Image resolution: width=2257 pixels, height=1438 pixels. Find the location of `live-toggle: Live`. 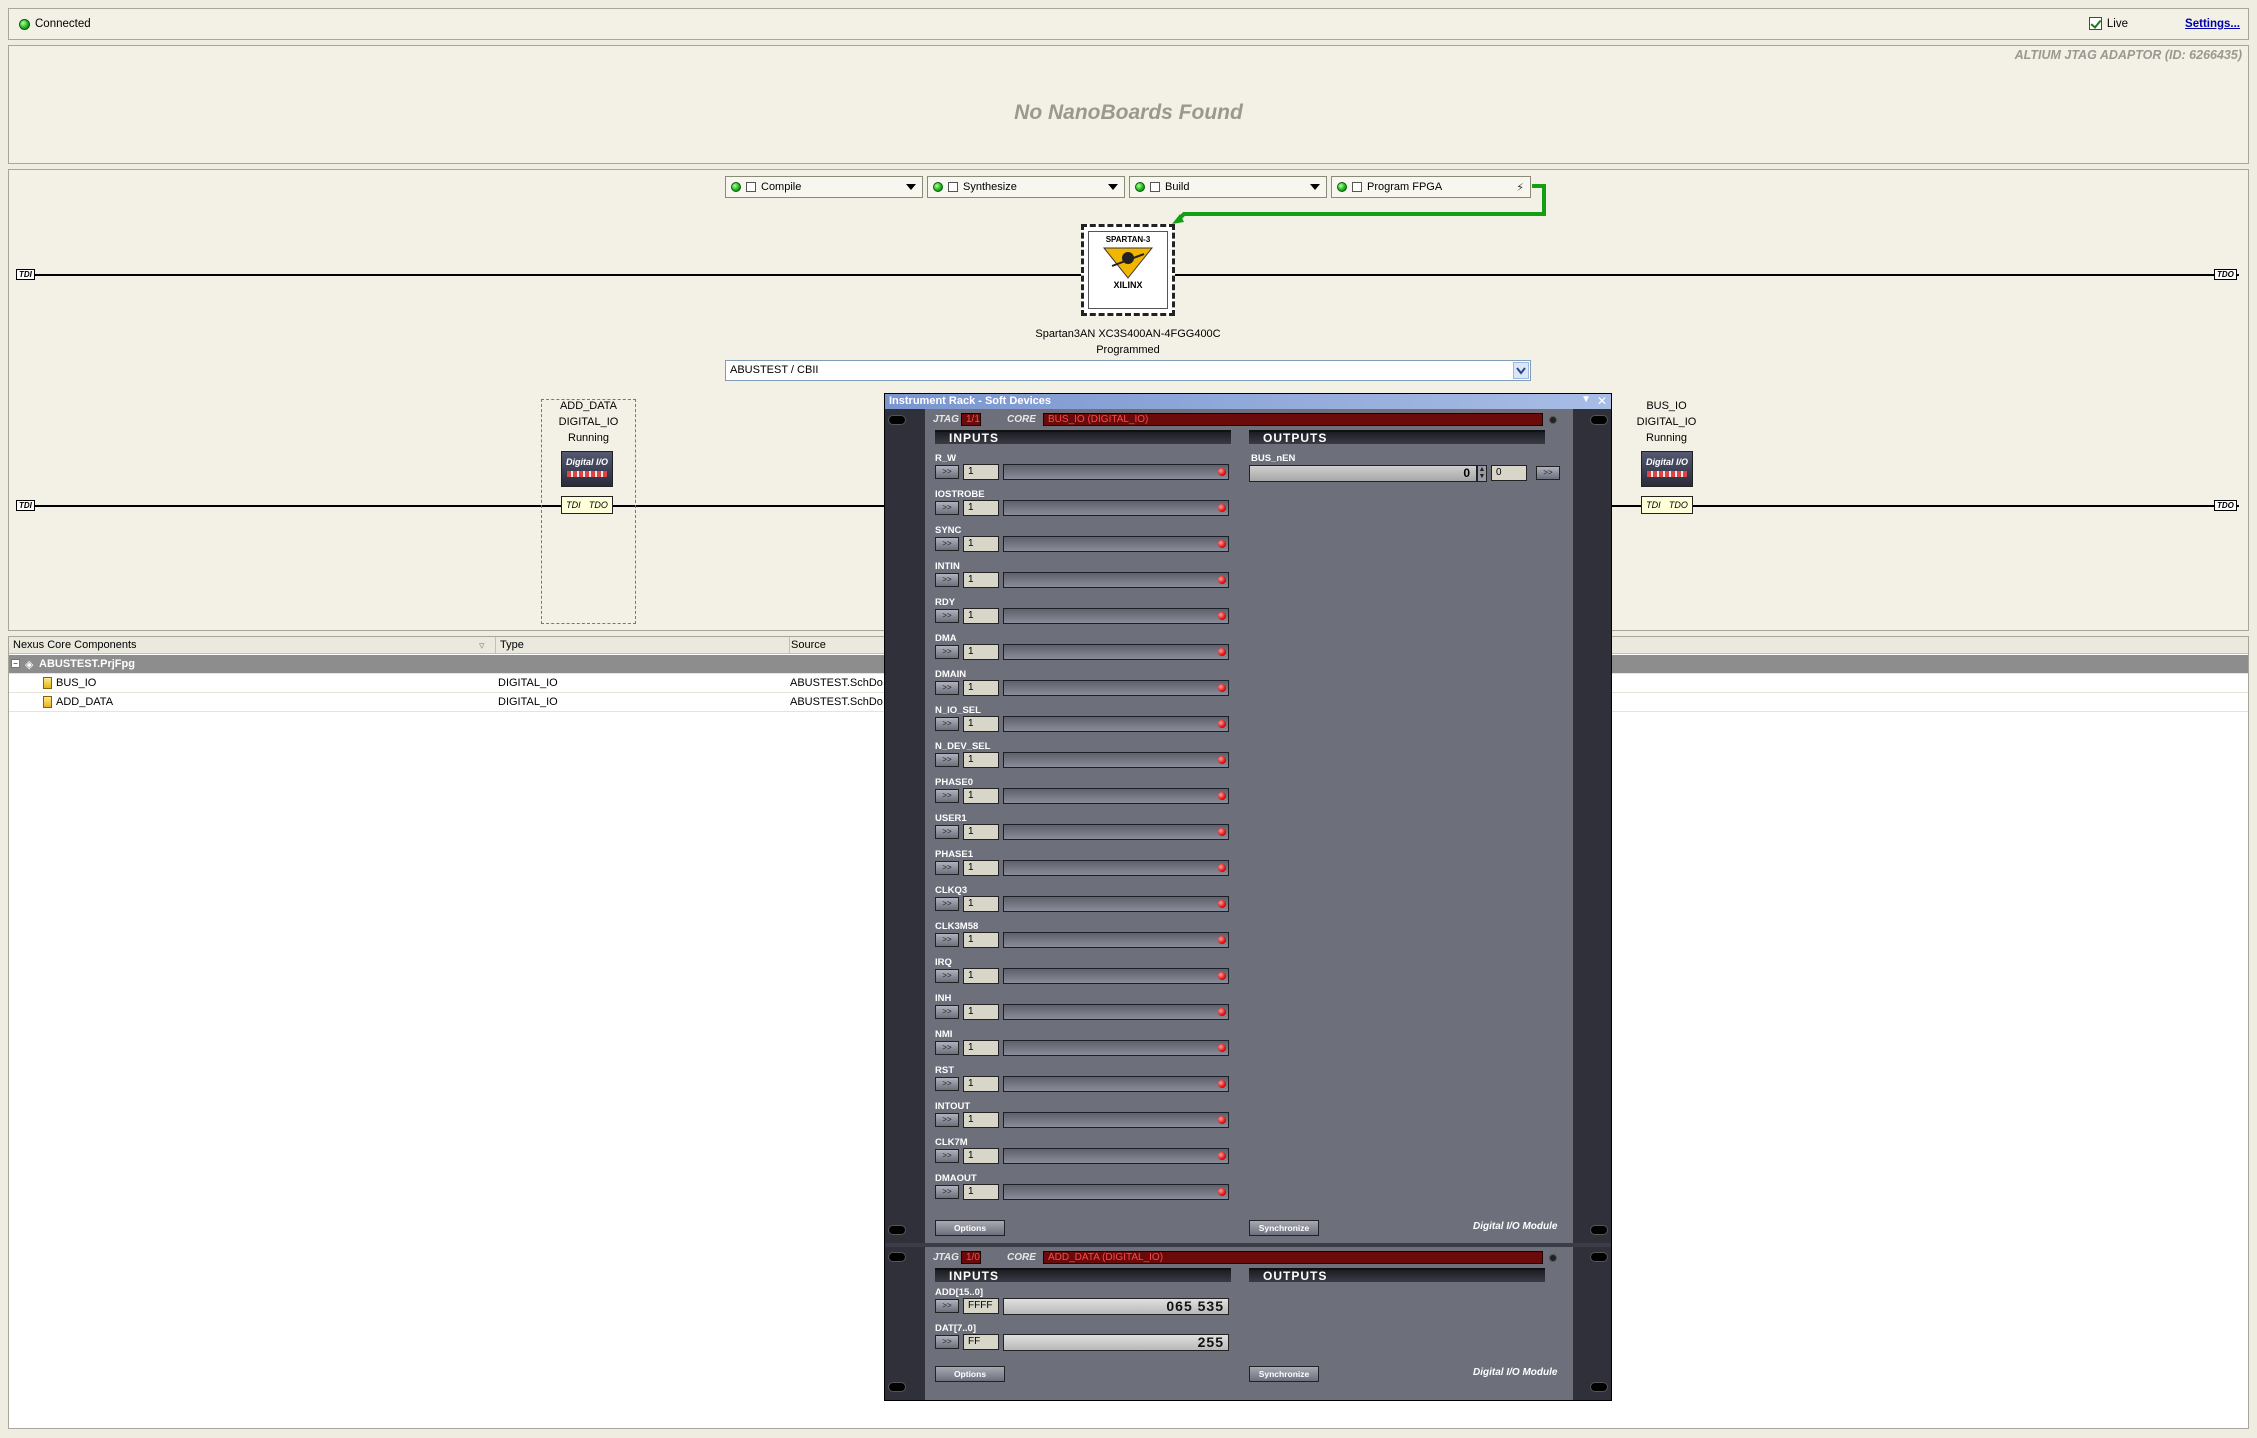

live-toggle: Live is located at coordinates (2108, 23).